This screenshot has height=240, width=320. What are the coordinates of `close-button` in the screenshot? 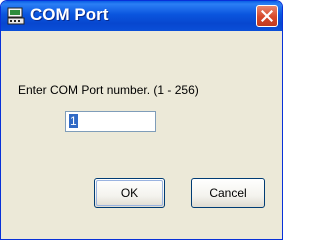 It's located at (267, 16).